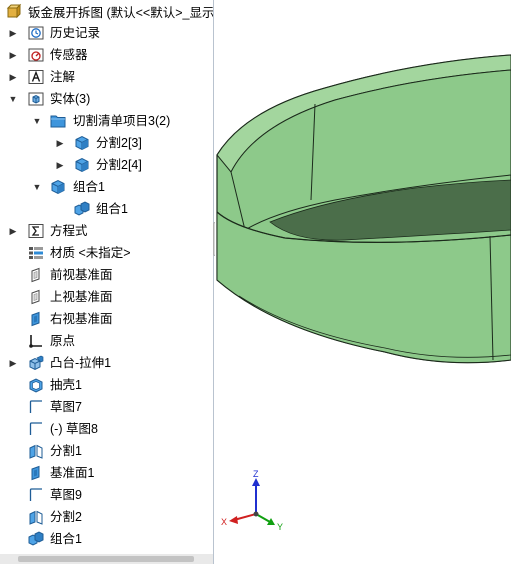 This screenshot has width=511, height=564. Describe the element at coordinates (106, 341) in the screenshot. I see `tree-item-origin: 原点` at that location.